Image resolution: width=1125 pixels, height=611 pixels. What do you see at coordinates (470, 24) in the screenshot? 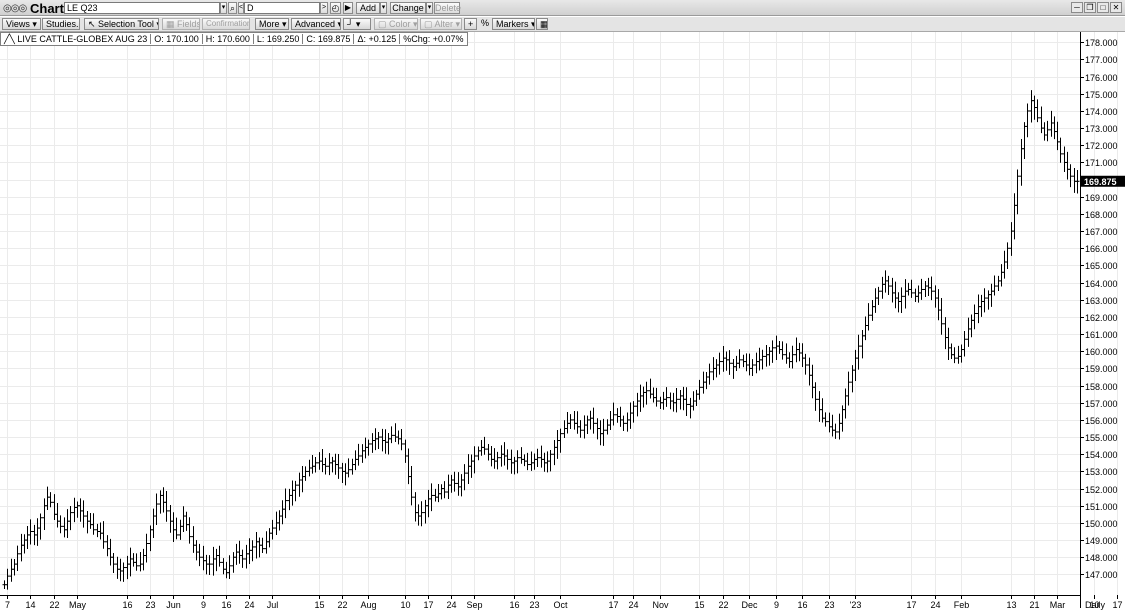
I see `crosshair-icon: +` at bounding box center [470, 24].